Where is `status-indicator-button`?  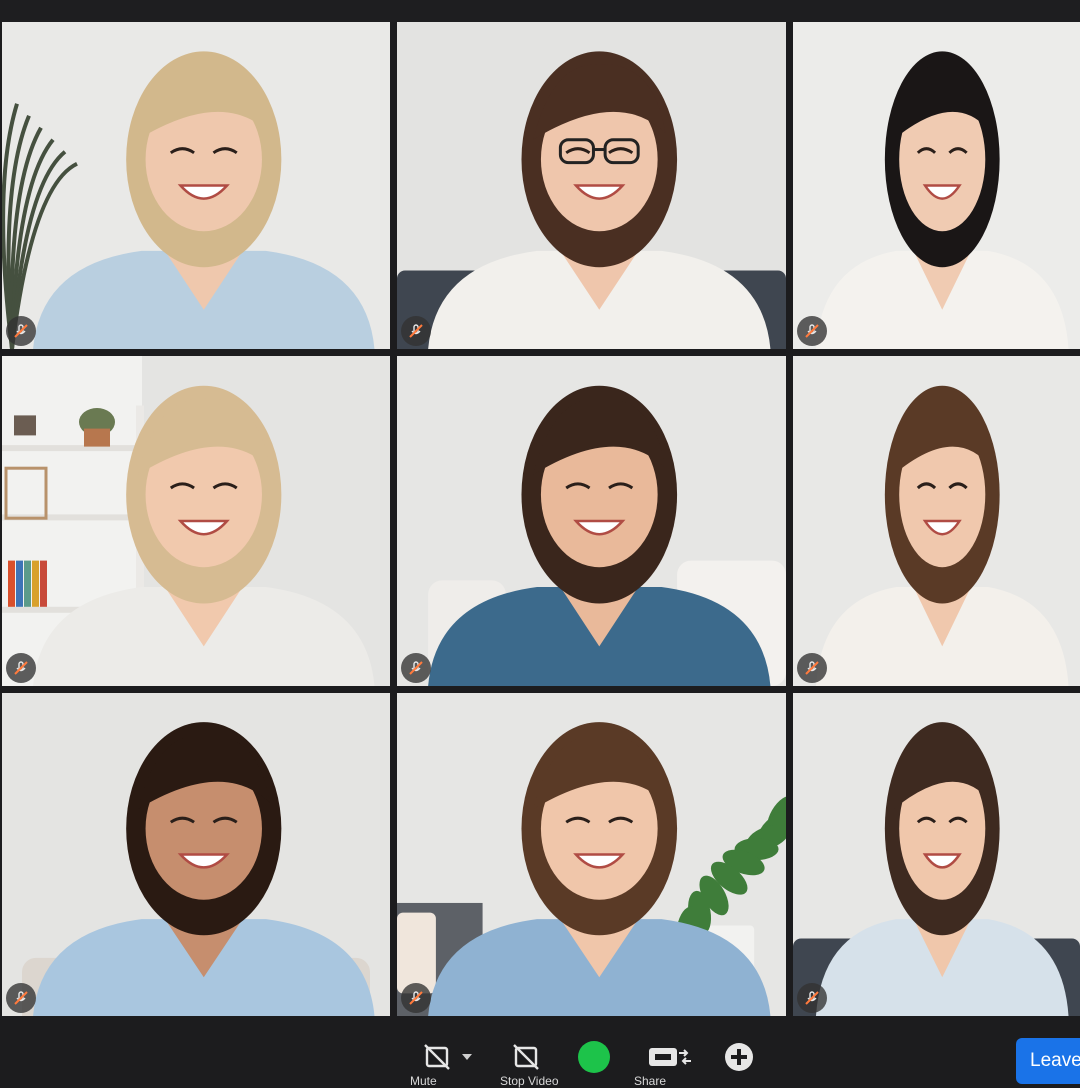 status-indicator-button is located at coordinates (594, 1057).